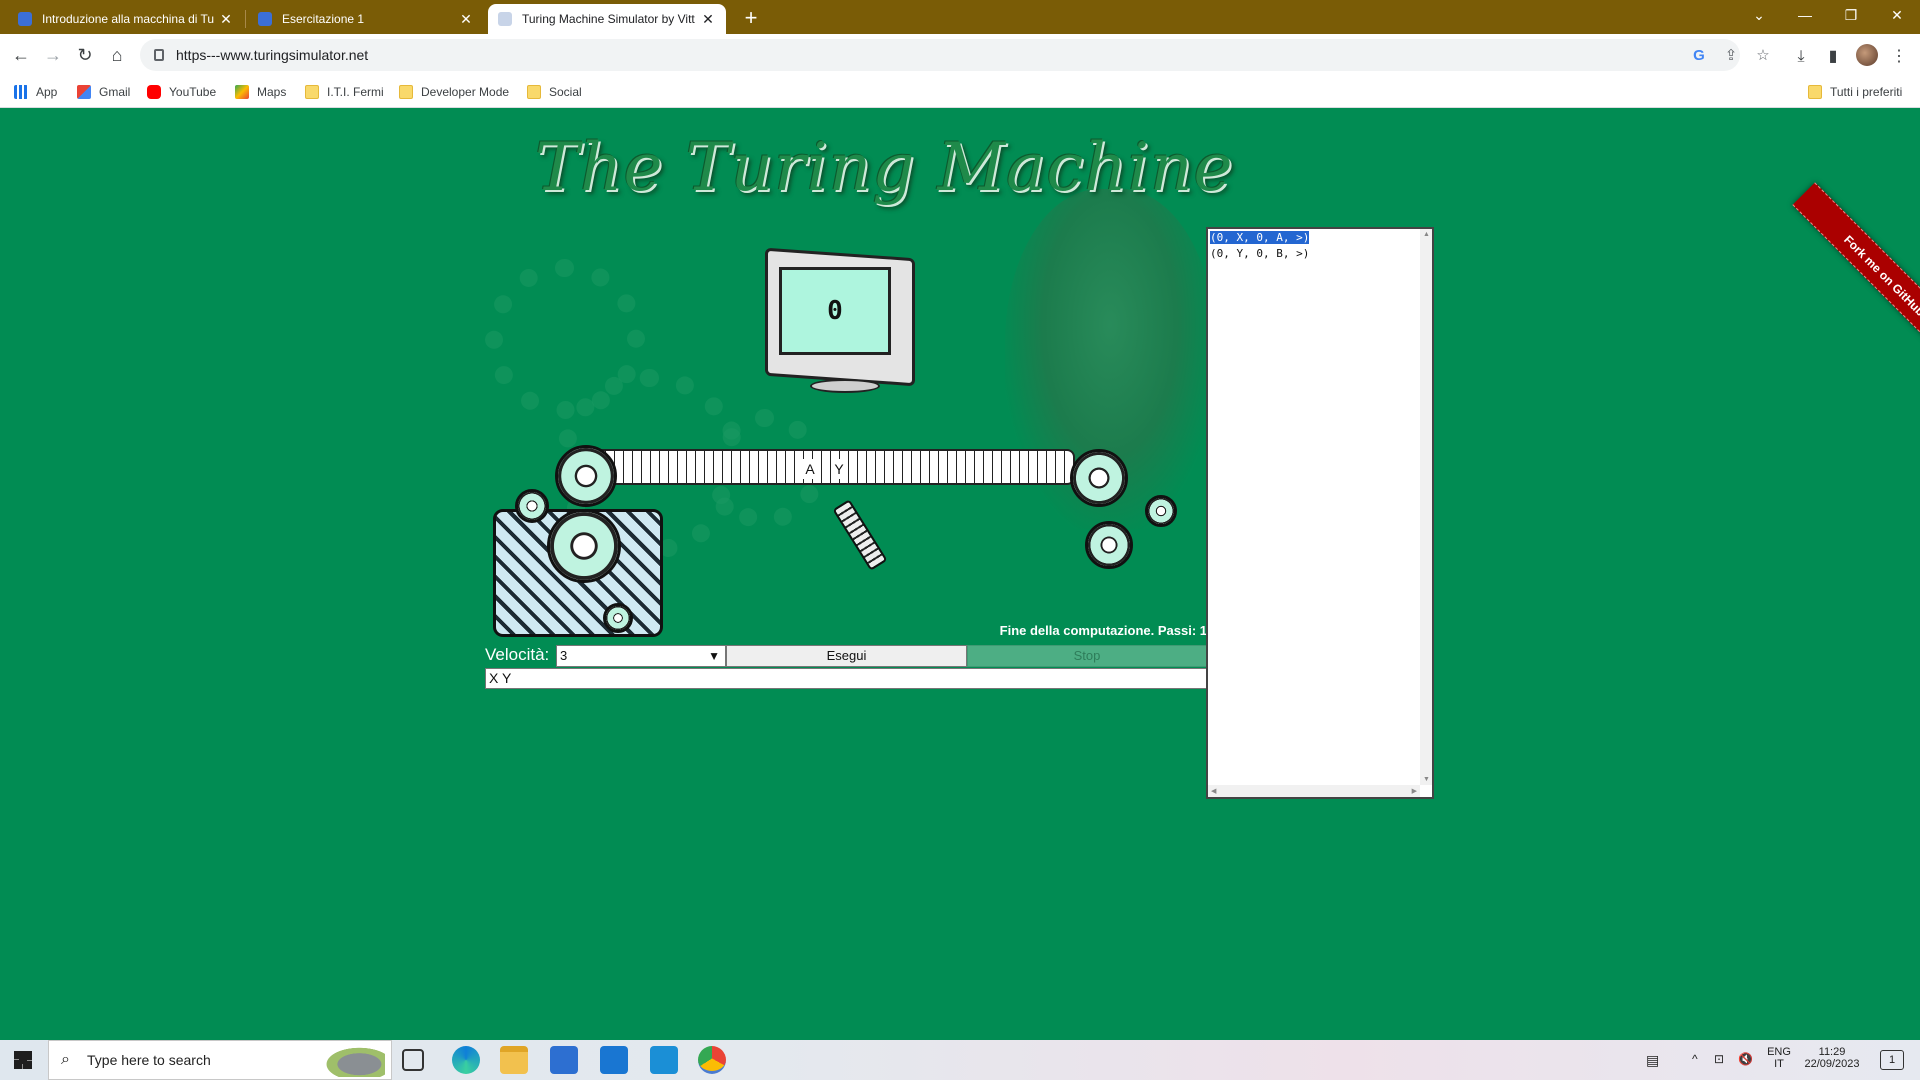 Image resolution: width=1920 pixels, height=1080 pixels. Describe the element at coordinates (35, 92) in the screenshot. I see `bookmark-apps: App` at that location.